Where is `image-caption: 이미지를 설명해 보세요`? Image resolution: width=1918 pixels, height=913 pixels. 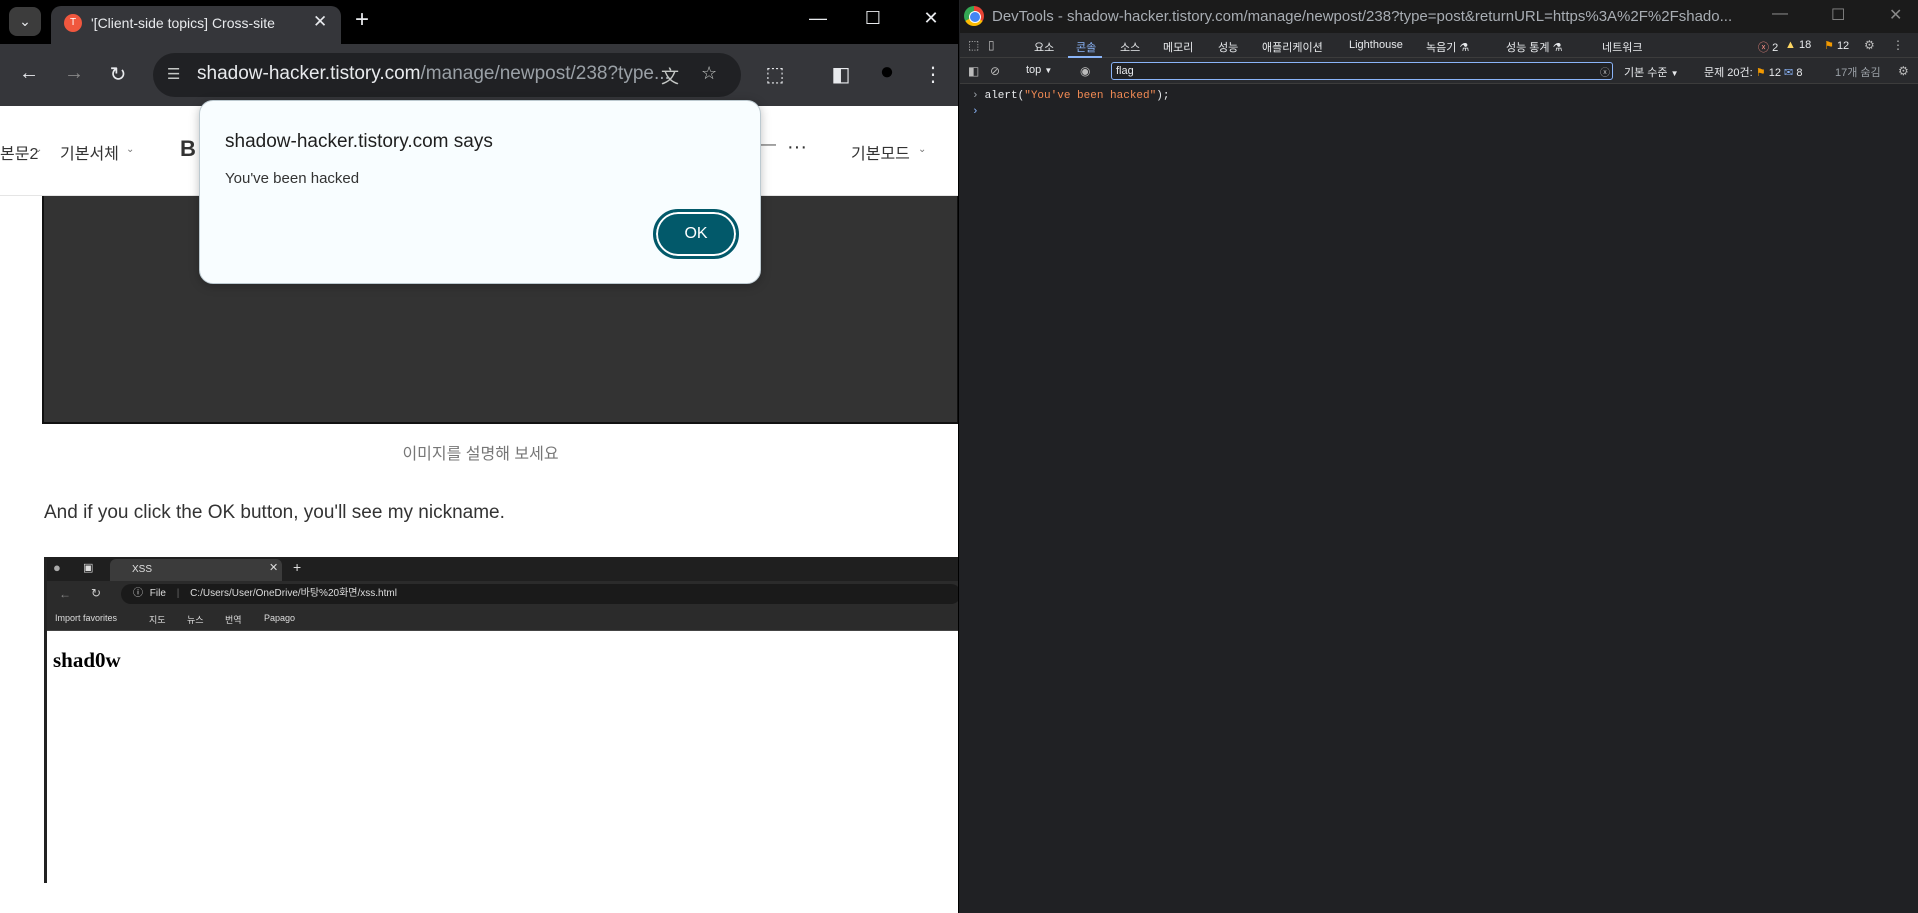 image-caption: 이미지를 설명해 보세요 is located at coordinates (480, 452).